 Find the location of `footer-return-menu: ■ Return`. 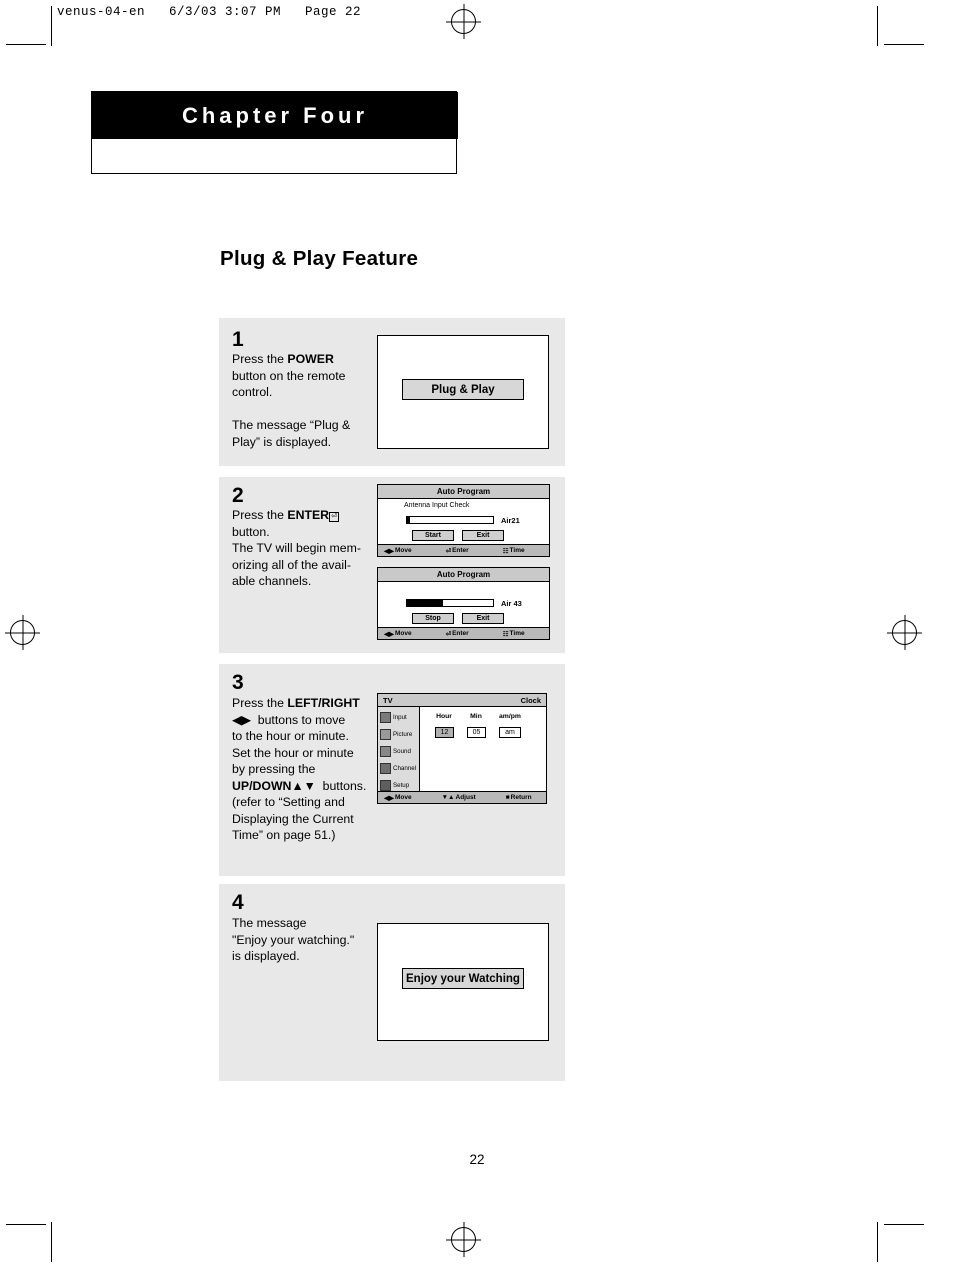

footer-return-menu: ■ Return is located at coordinates (518, 797).